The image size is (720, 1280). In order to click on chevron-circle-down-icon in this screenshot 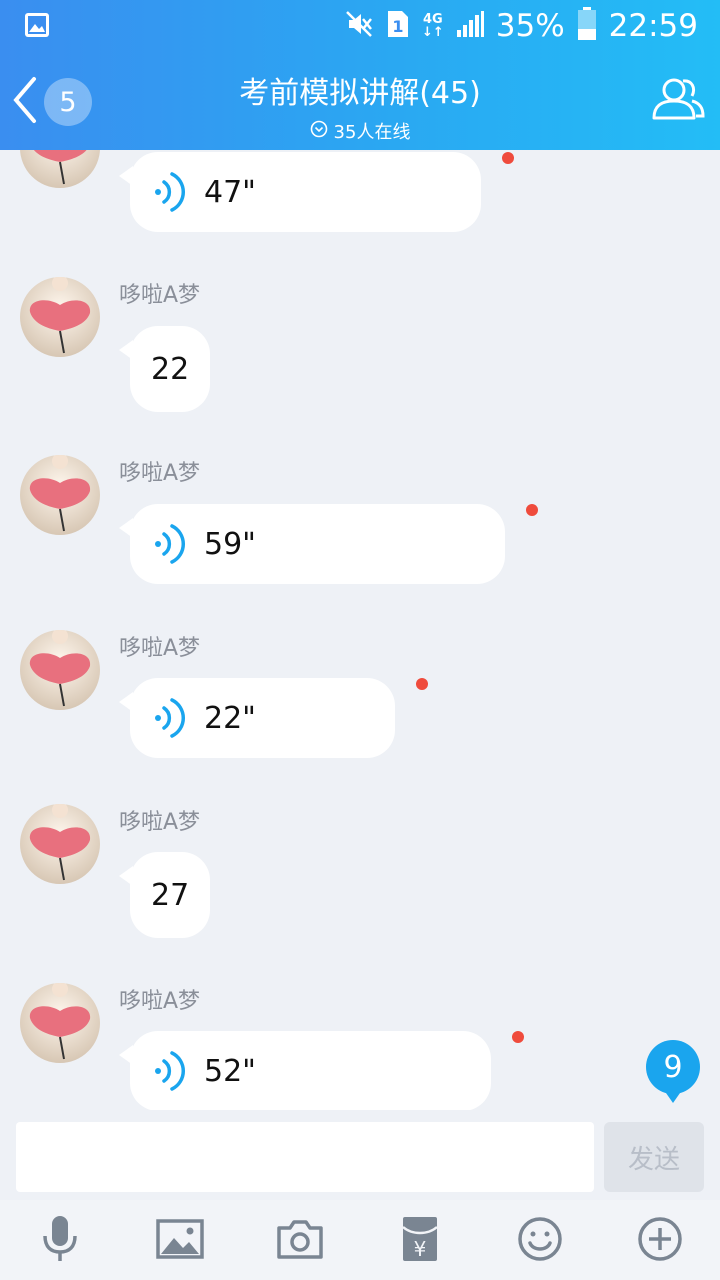, I will do `click(319, 131)`.